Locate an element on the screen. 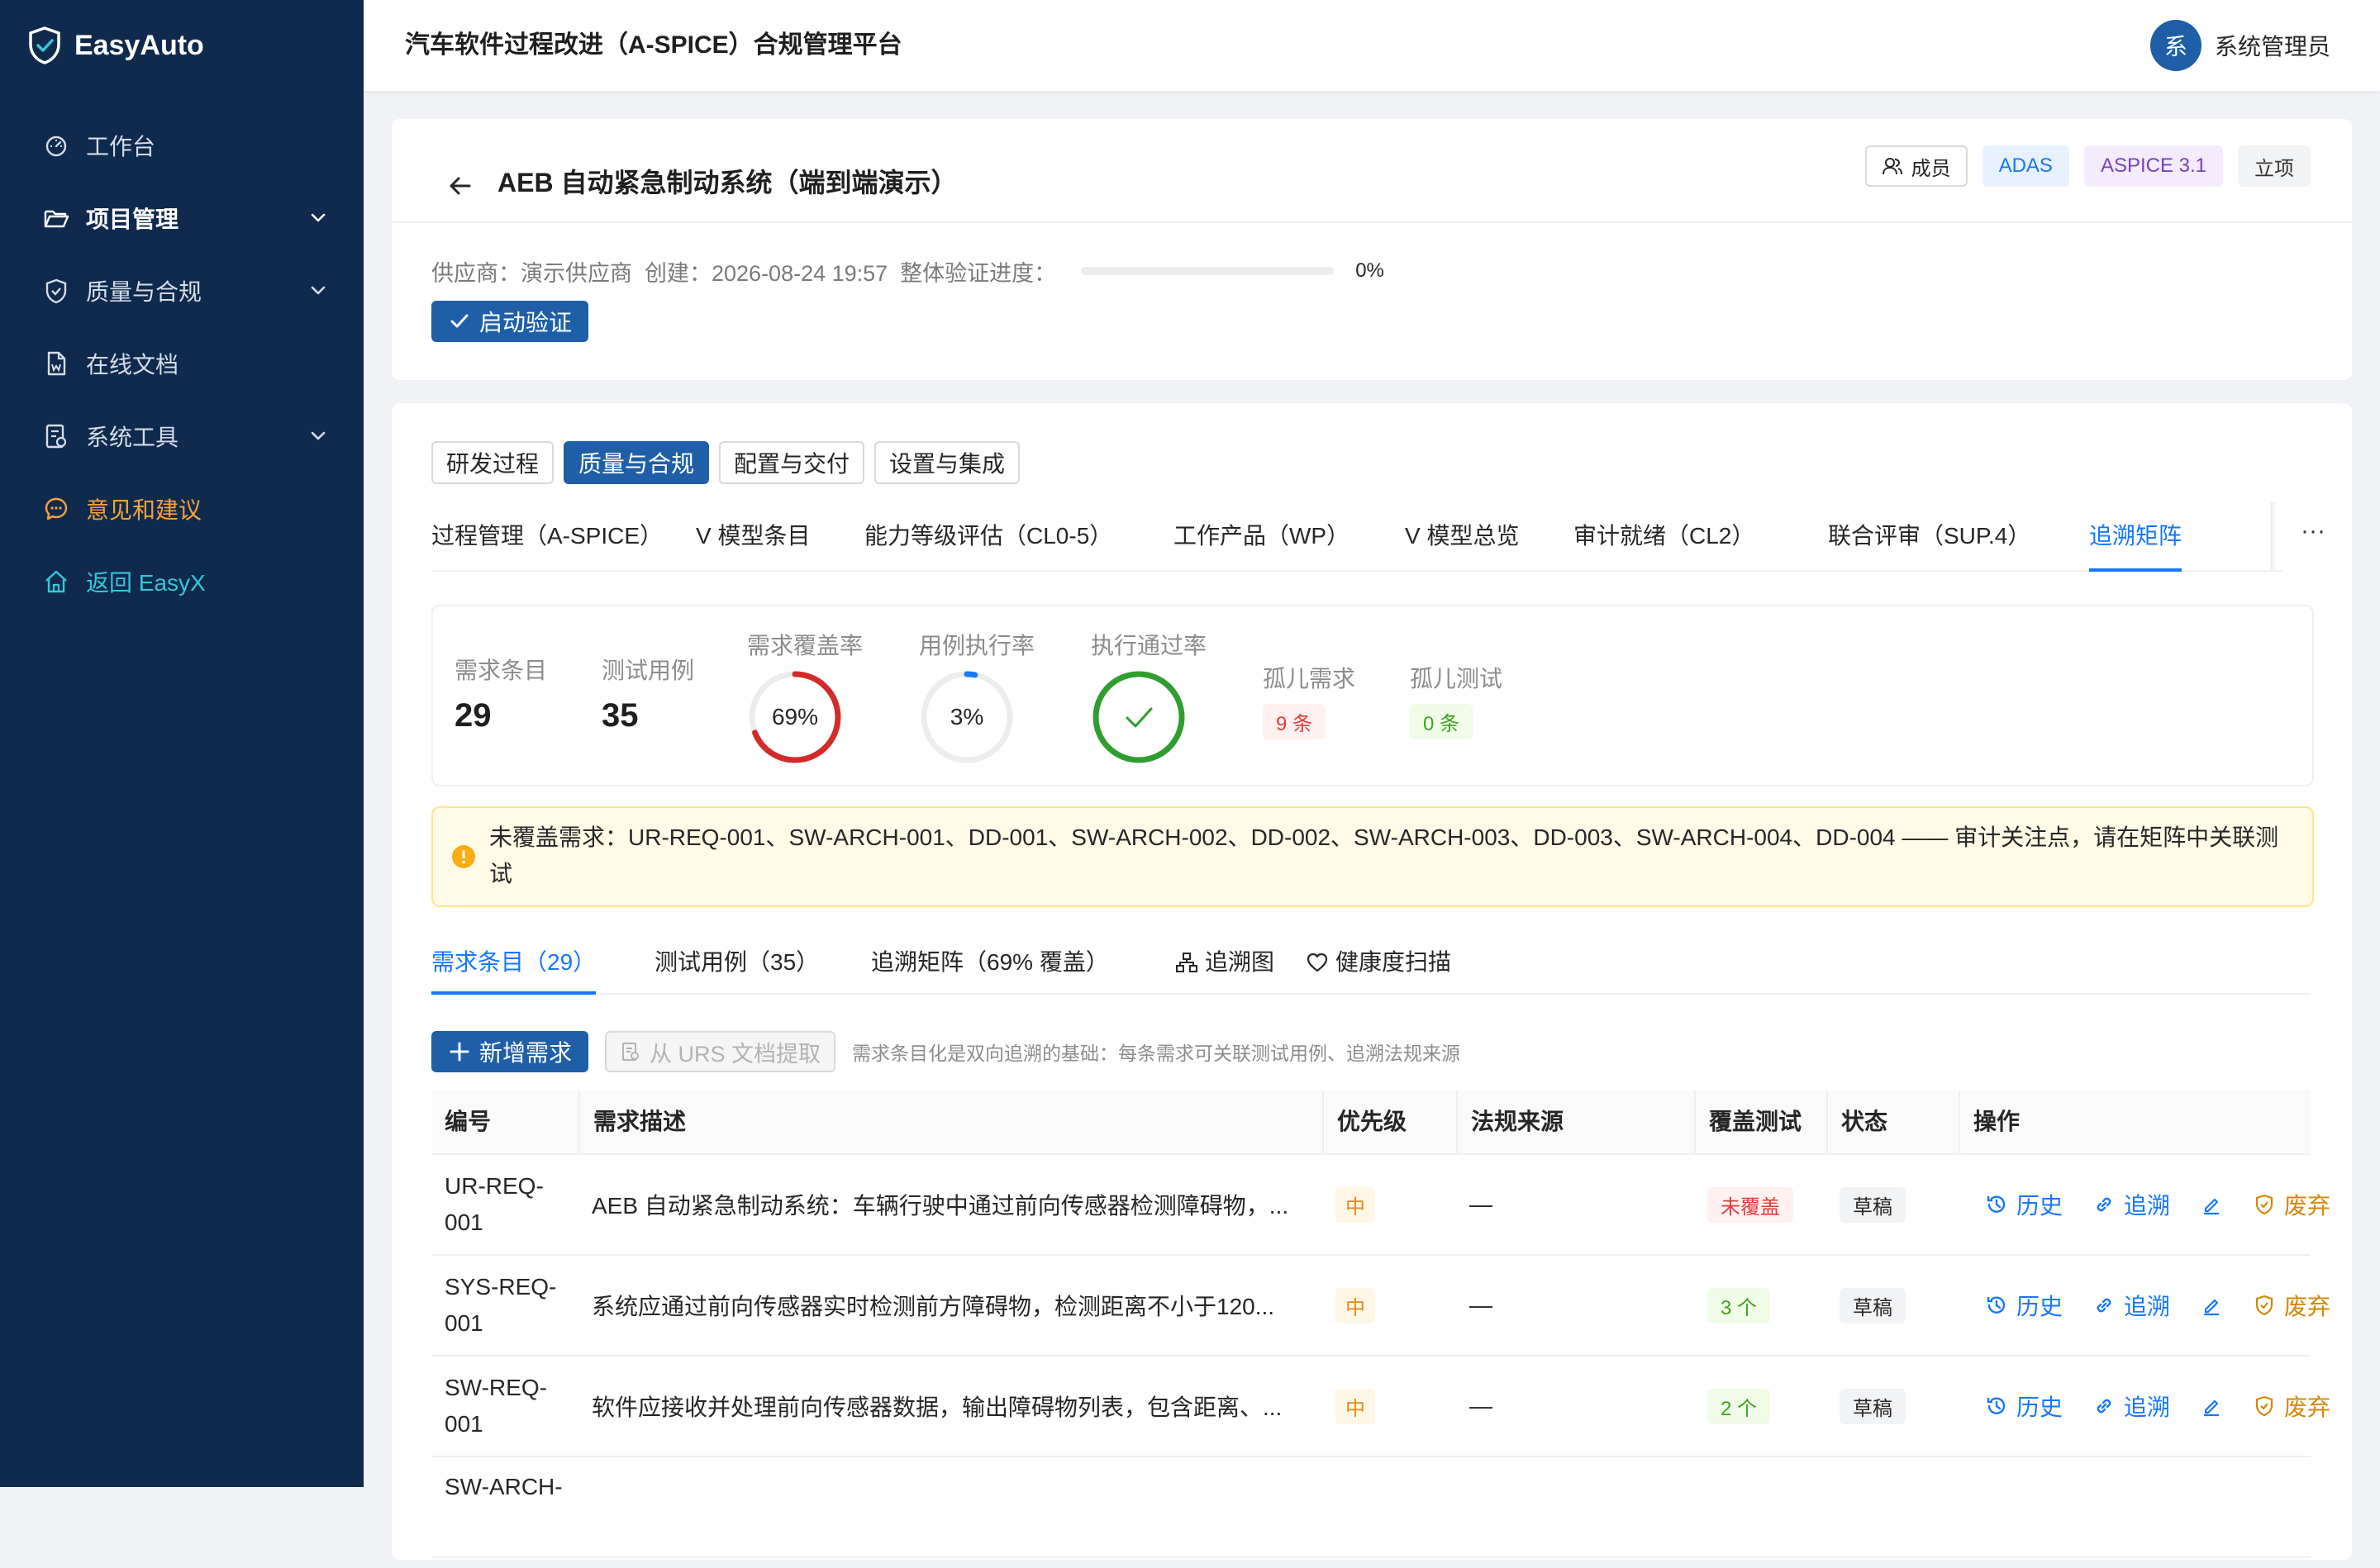 Image resolution: width=2380 pixels, height=1568 pixels. user-menu: 系 系统管理员 is located at coordinates (2239, 46).